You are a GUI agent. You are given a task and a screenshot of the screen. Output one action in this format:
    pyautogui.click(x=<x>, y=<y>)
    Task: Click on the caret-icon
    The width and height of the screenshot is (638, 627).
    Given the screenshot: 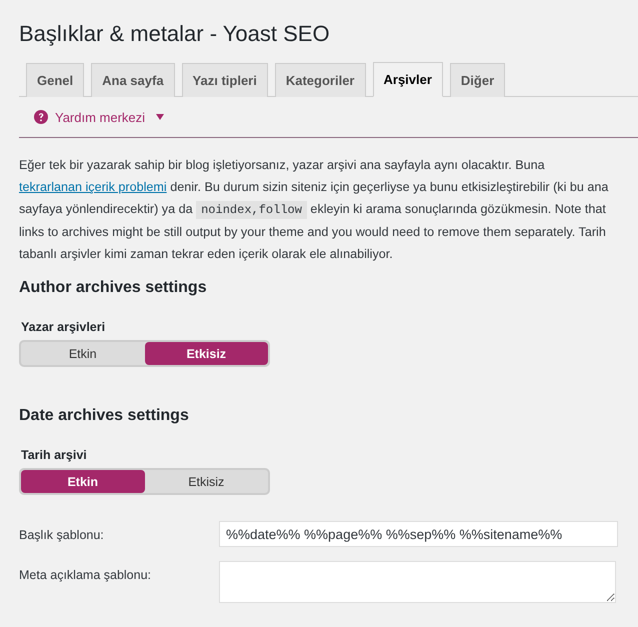 What is the action you would take?
    pyautogui.click(x=160, y=117)
    